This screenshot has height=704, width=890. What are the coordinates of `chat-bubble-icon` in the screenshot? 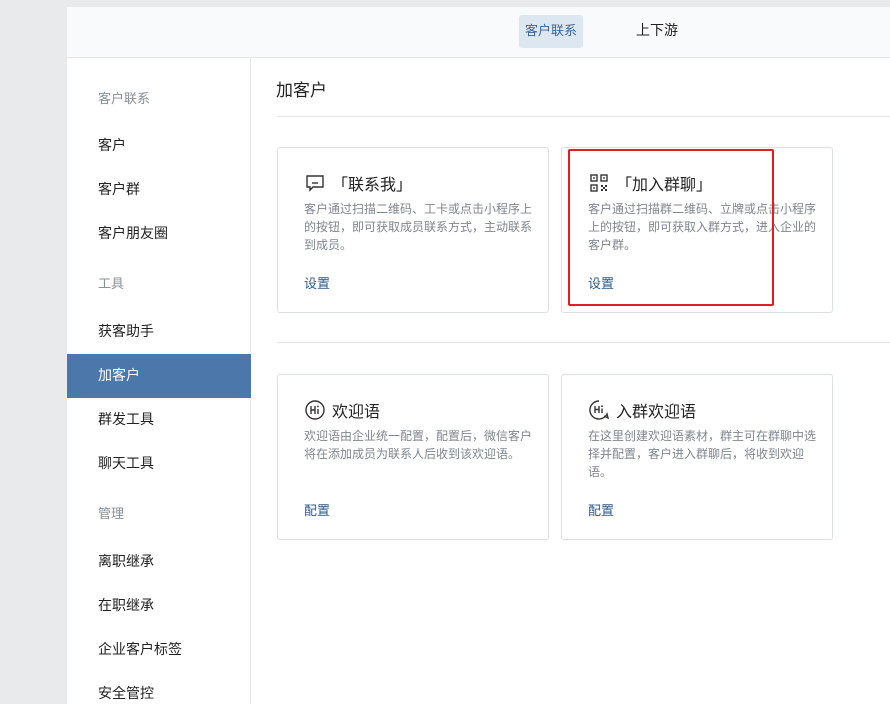 It's located at (315, 183).